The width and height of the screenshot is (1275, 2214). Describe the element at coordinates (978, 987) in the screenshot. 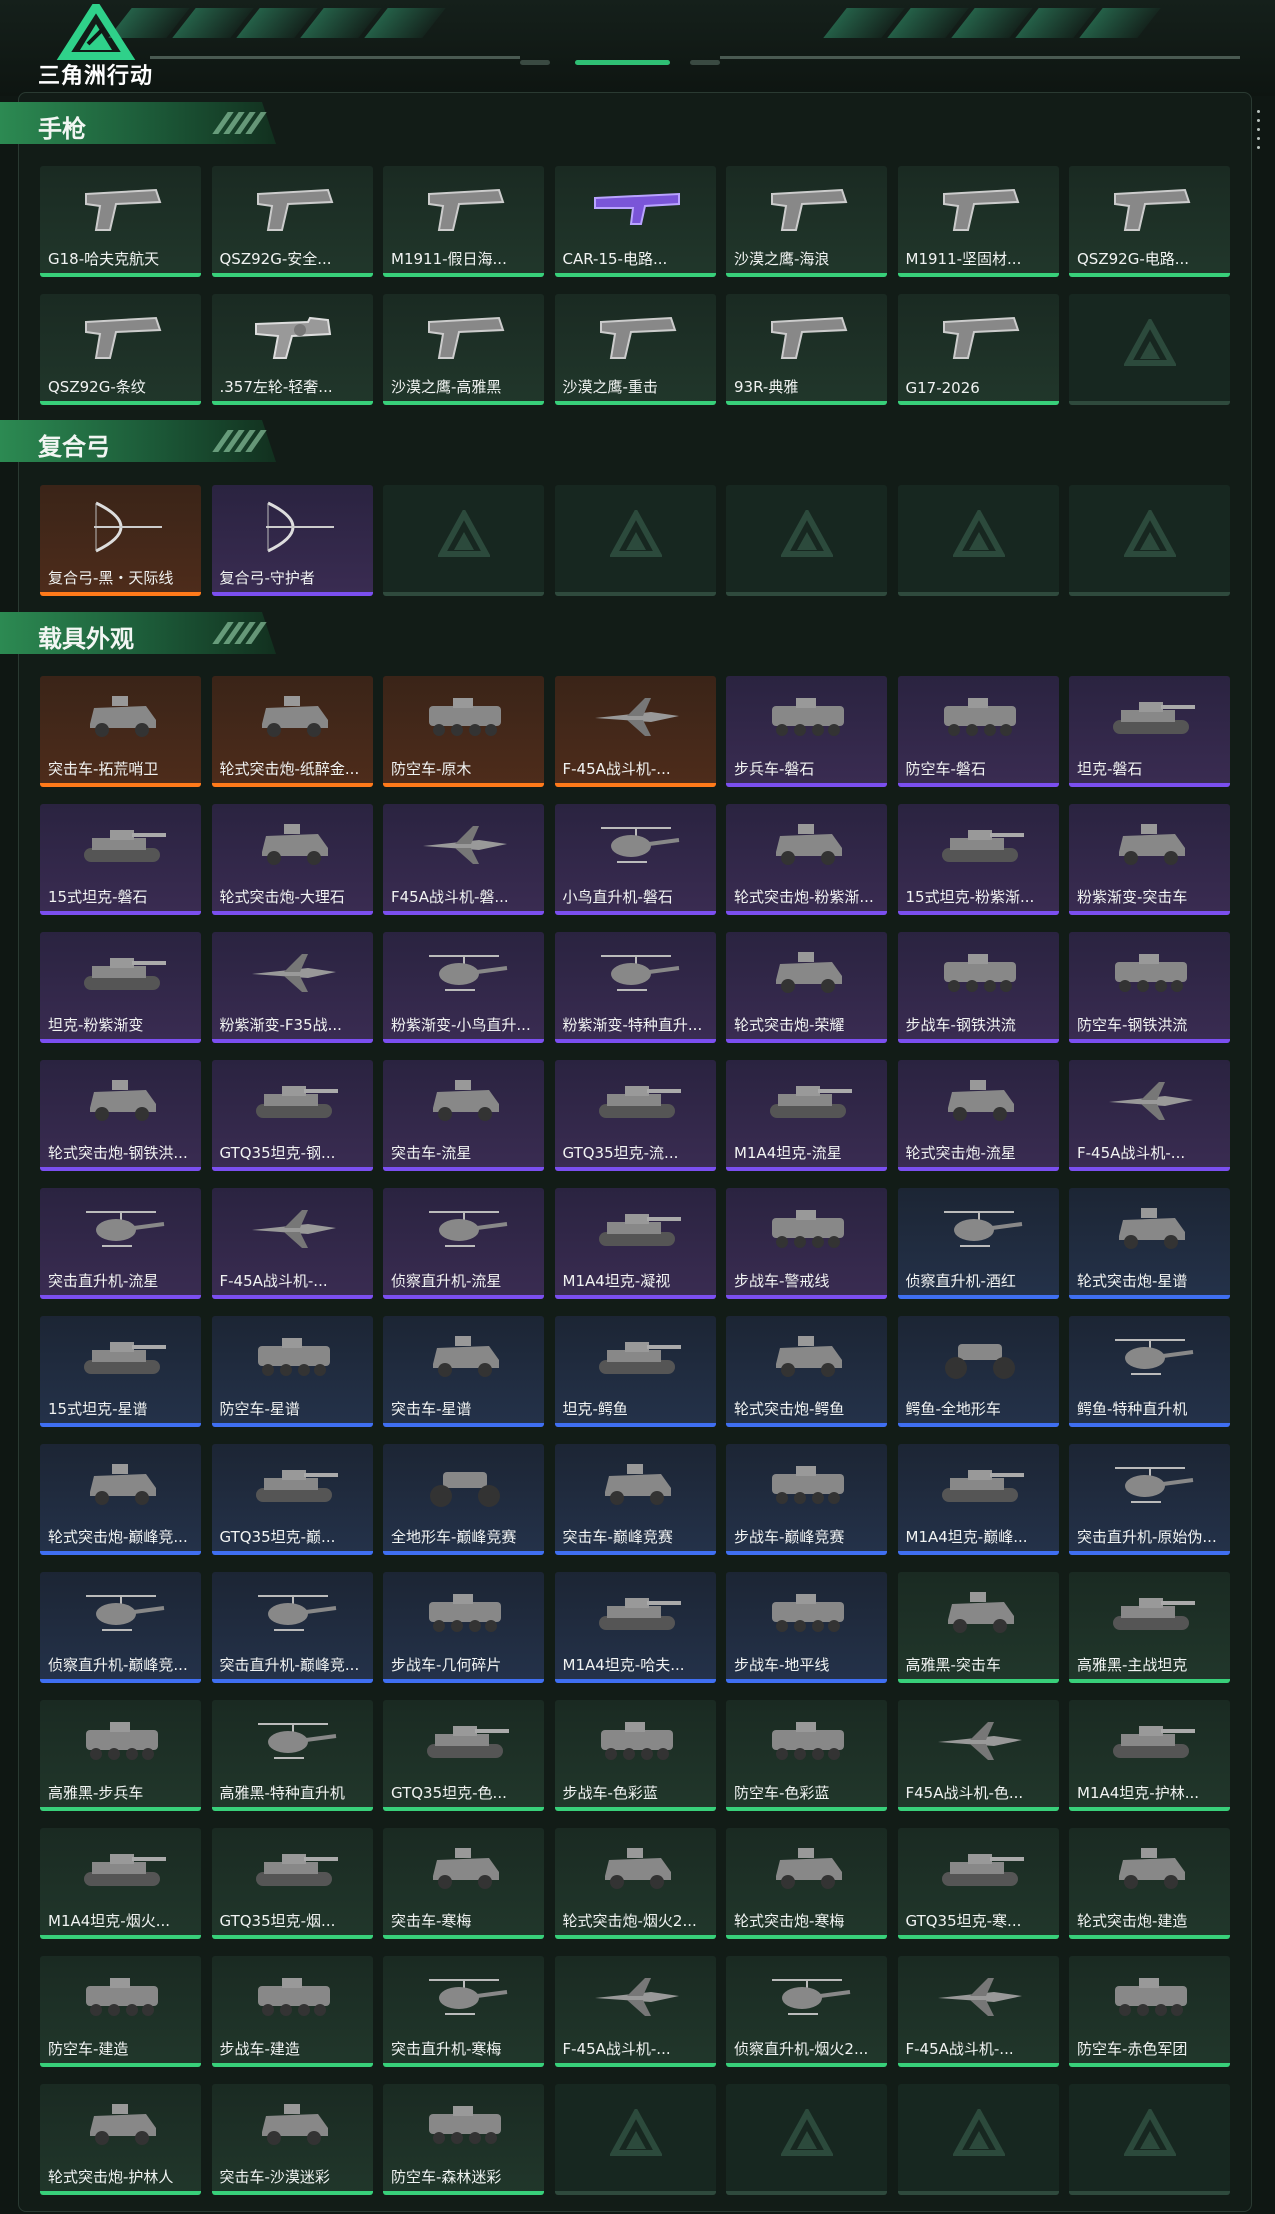

I see `skin-card: 步战车-钢铁洪流` at that location.